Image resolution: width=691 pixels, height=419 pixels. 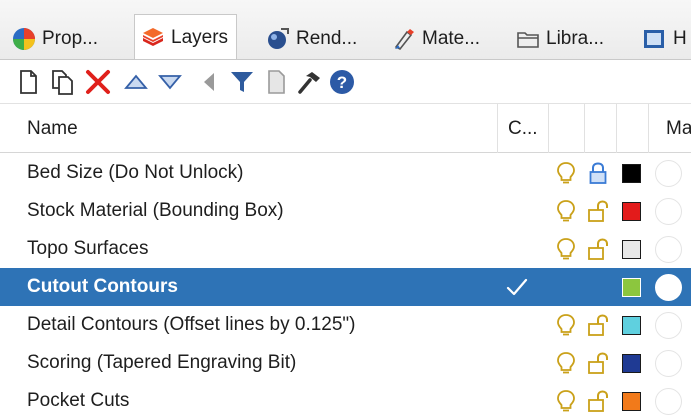 What do you see at coordinates (598, 173) in the screenshot?
I see `lock-closed-icon` at bounding box center [598, 173].